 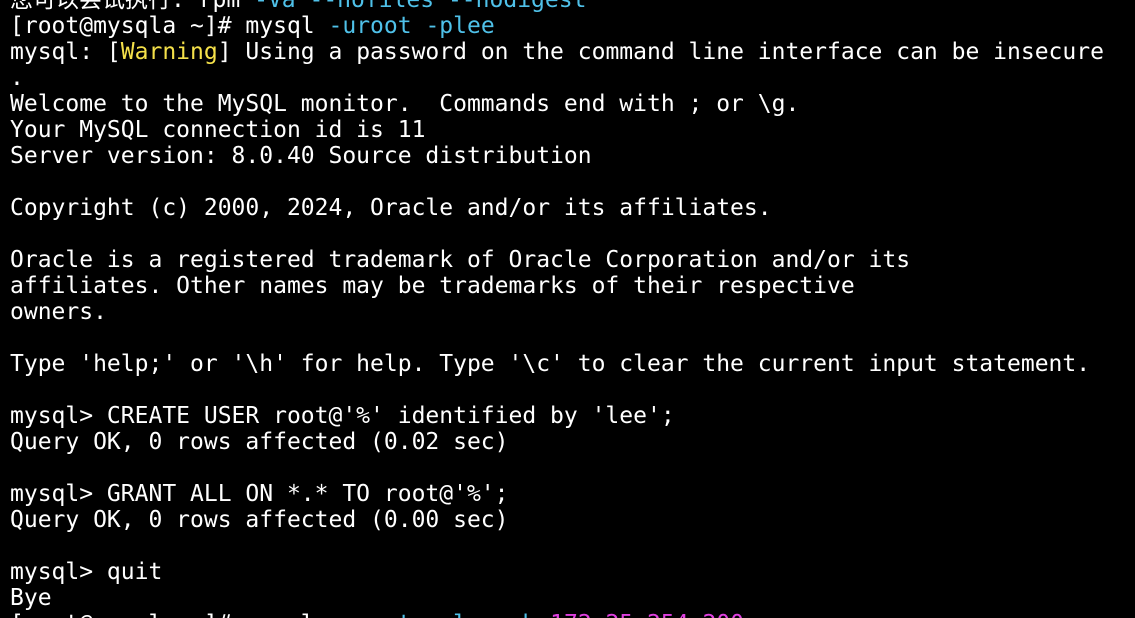 What do you see at coordinates (570, 494) in the screenshot?
I see `terminal-line: mysql> GRANT ALL ON *.* TO root@'%';` at bounding box center [570, 494].